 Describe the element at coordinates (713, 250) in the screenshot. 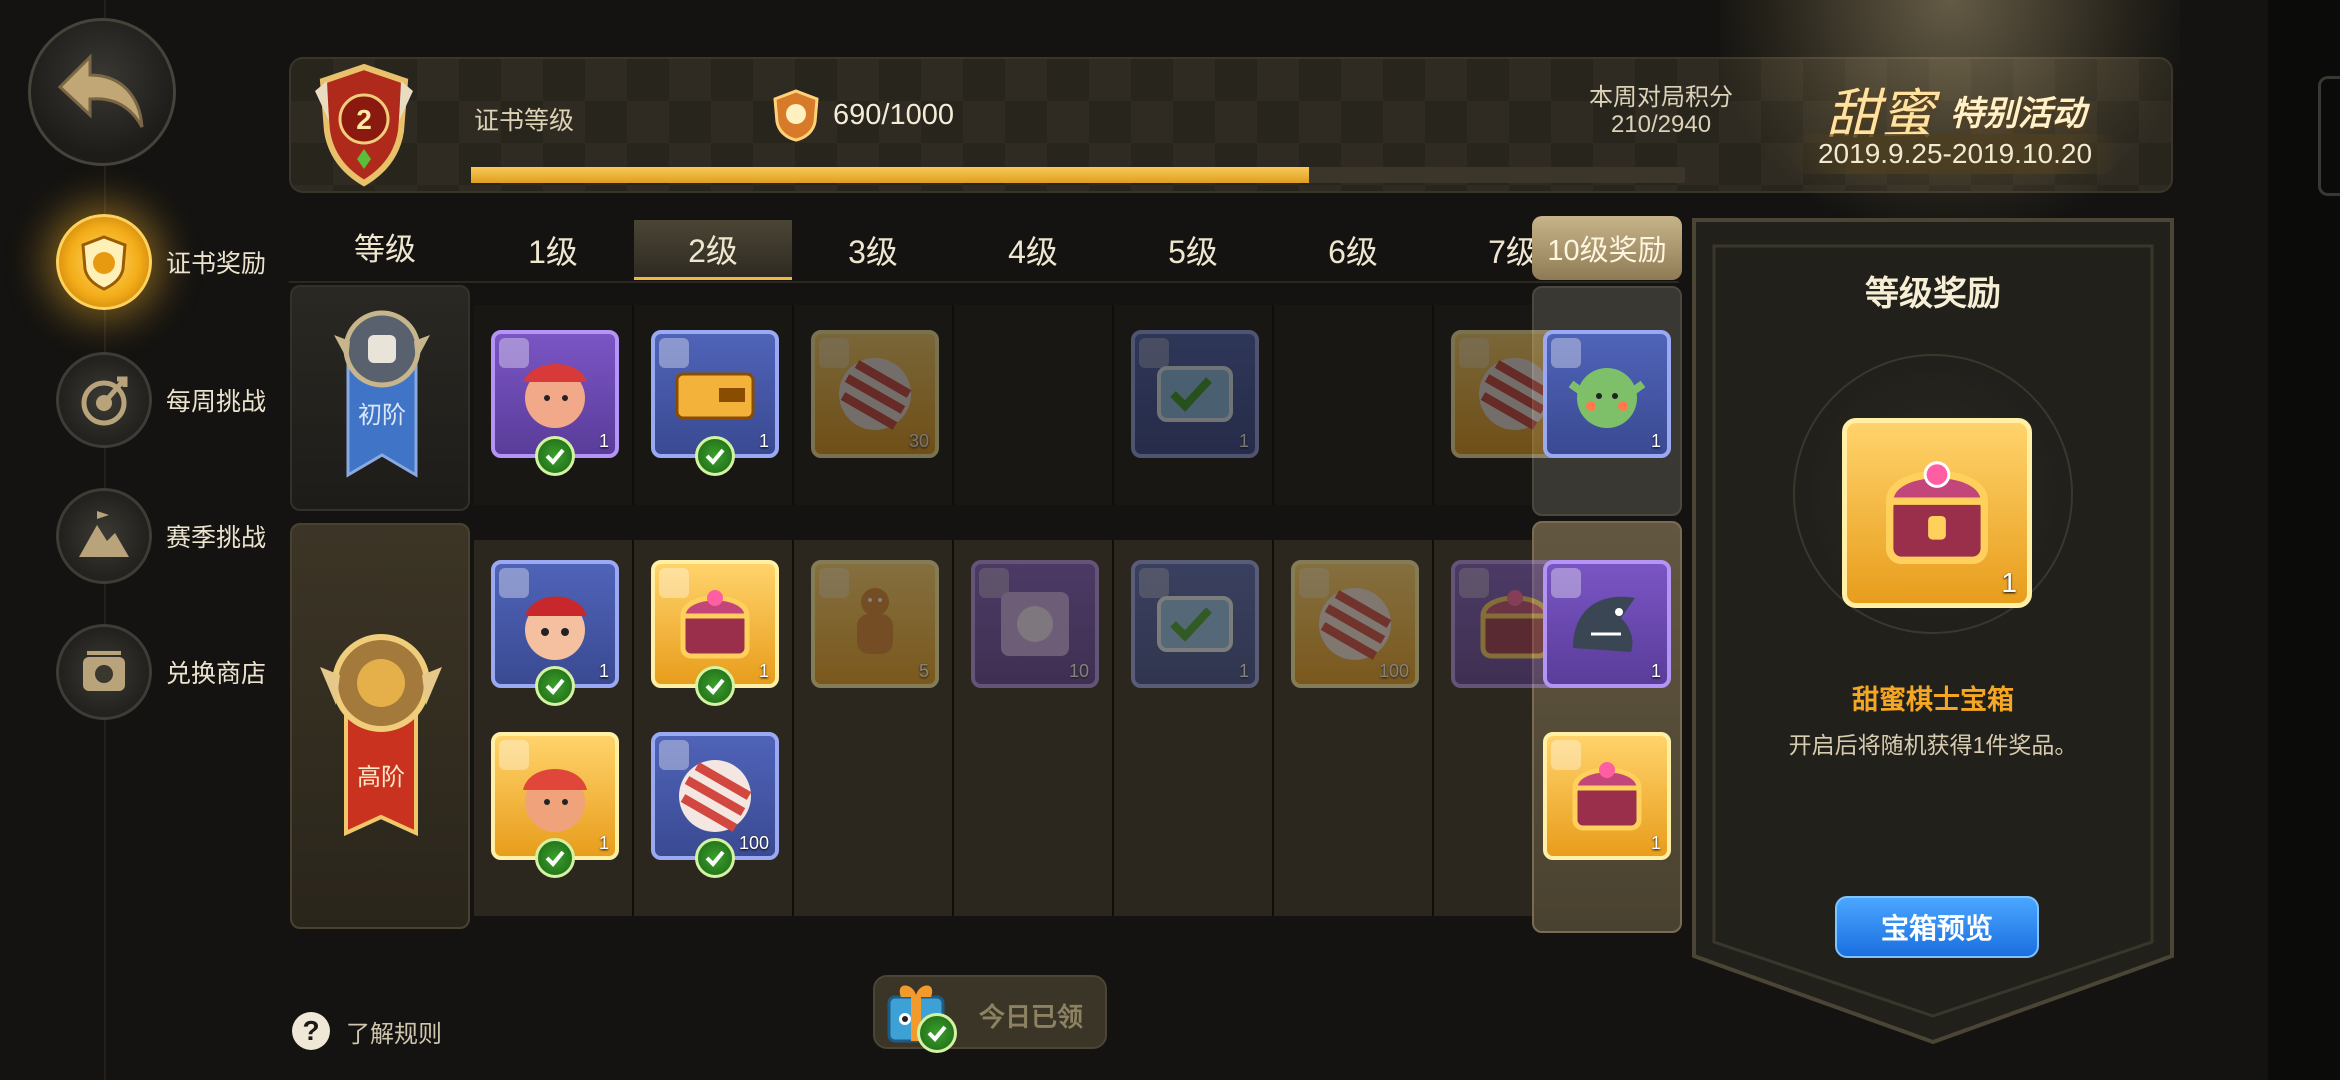

I see `level-header-2: 2级` at that location.